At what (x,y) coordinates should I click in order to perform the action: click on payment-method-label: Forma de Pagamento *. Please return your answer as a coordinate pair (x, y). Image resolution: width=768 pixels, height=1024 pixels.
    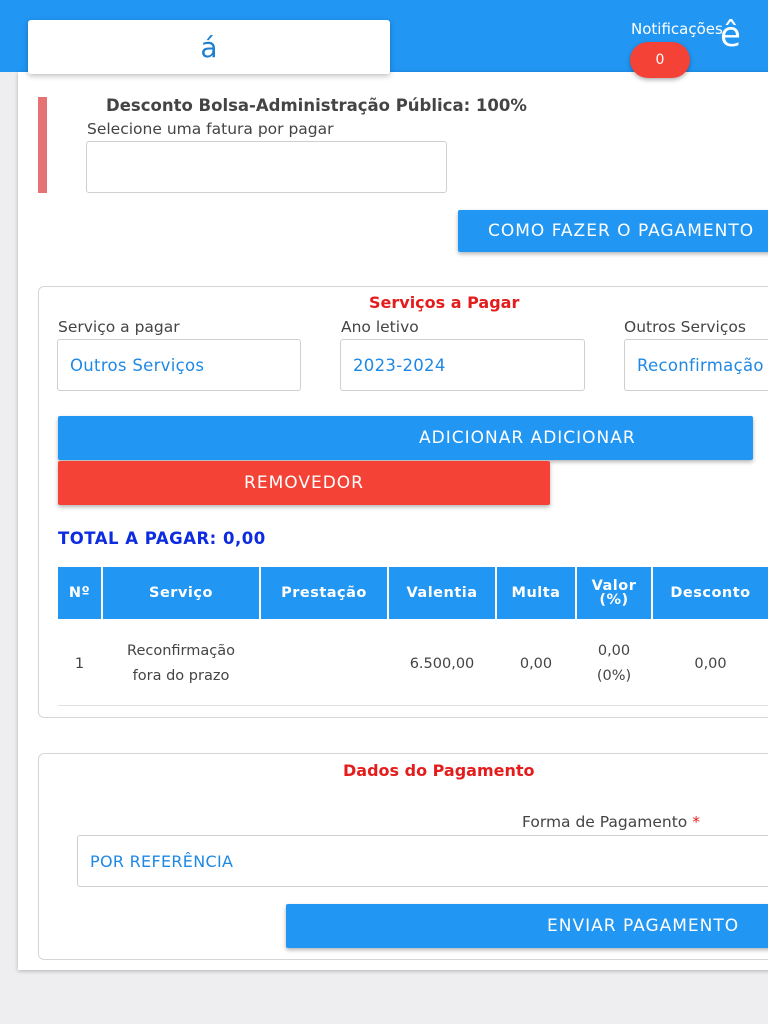
    Looking at the image, I should click on (611, 822).